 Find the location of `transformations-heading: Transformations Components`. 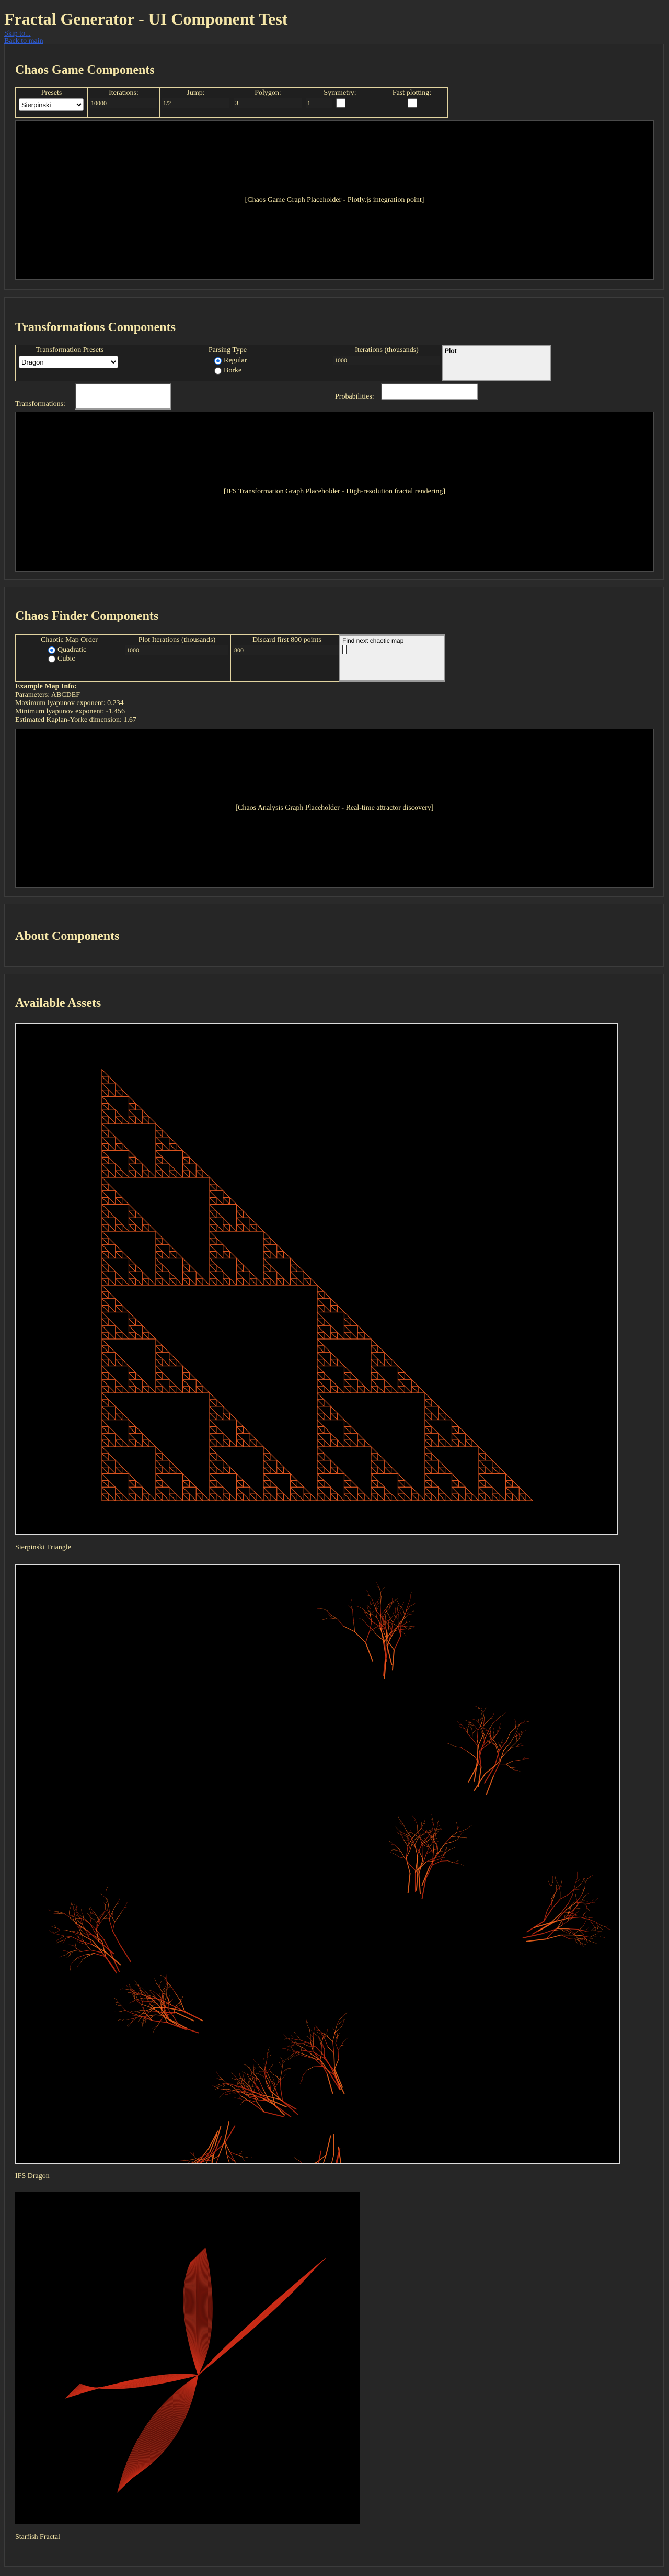

transformations-heading: Transformations Components is located at coordinates (95, 327).